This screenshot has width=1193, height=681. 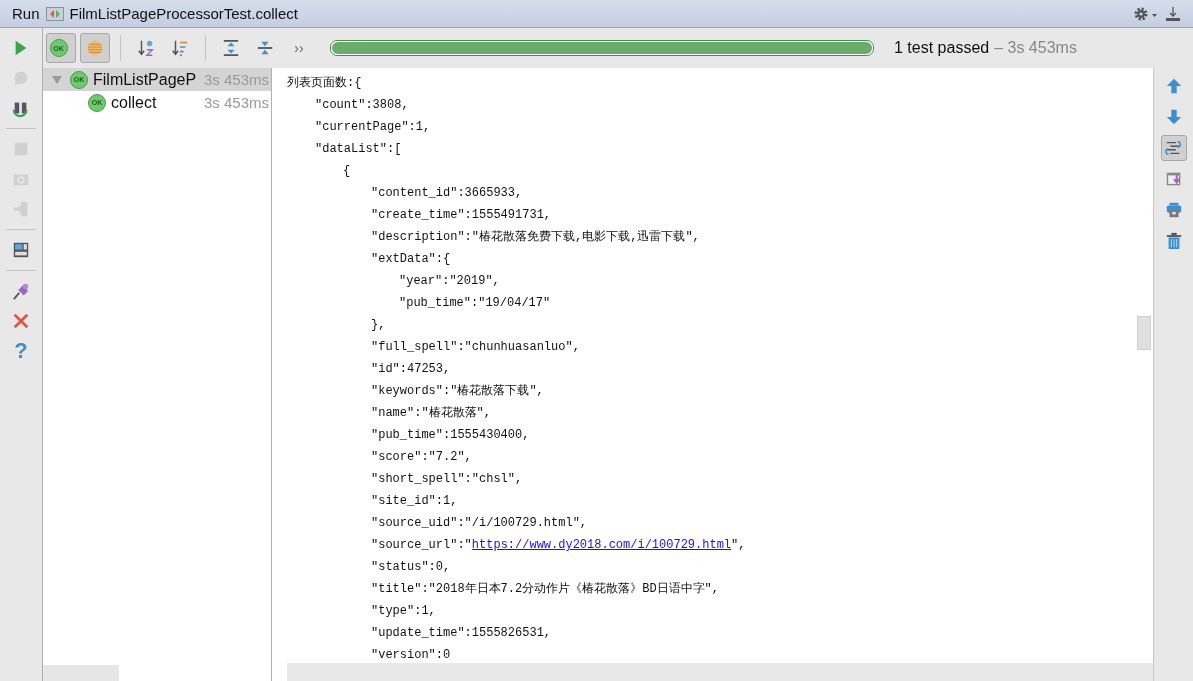 What do you see at coordinates (347, 171) in the screenshot?
I see `console-line: {` at bounding box center [347, 171].